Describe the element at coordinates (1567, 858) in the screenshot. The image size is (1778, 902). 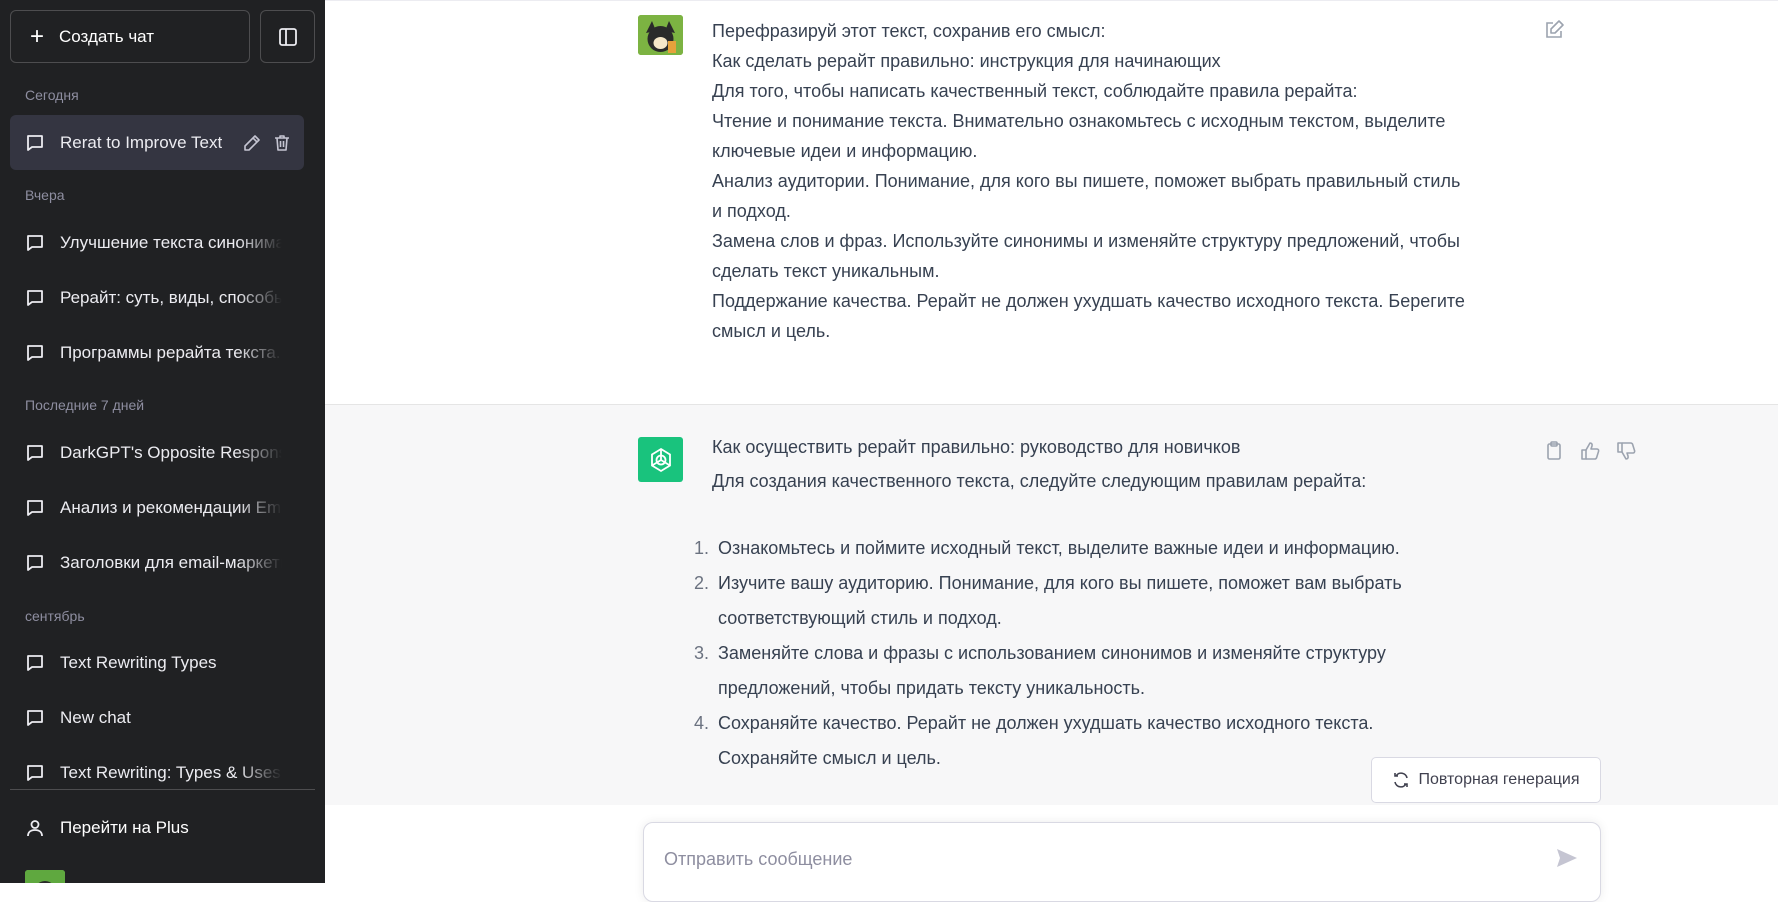
I see `send-icon` at that location.